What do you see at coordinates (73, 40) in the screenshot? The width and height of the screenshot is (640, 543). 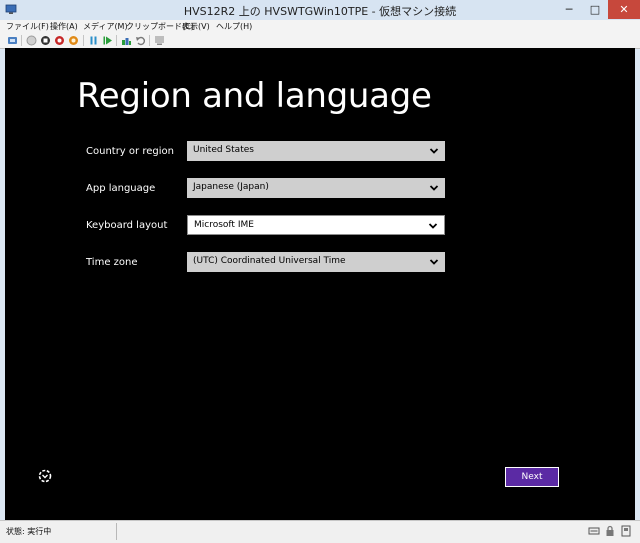 I see `save-icon` at bounding box center [73, 40].